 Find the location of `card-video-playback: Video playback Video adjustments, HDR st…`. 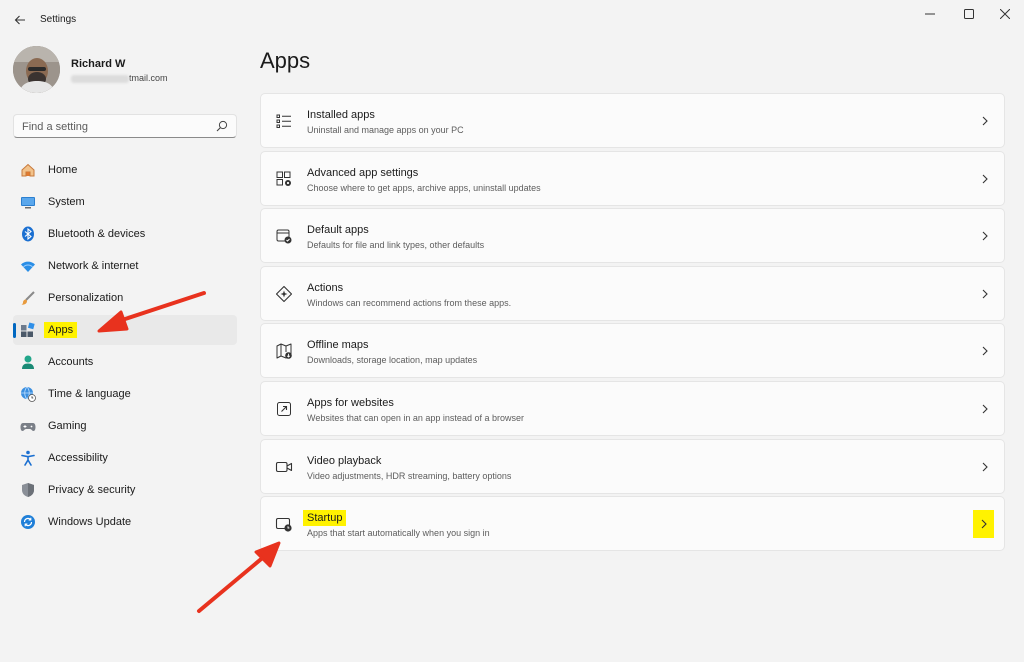

card-video-playback: Video playback Video adjustments, HDR st… is located at coordinates (632, 466).